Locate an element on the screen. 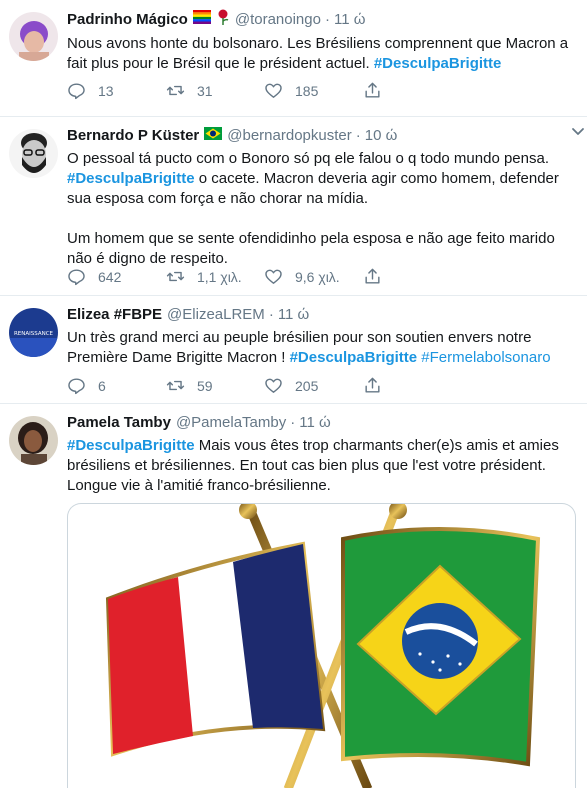 This screenshot has height=788, width=587. reply-button: 642 is located at coordinates (94, 276).